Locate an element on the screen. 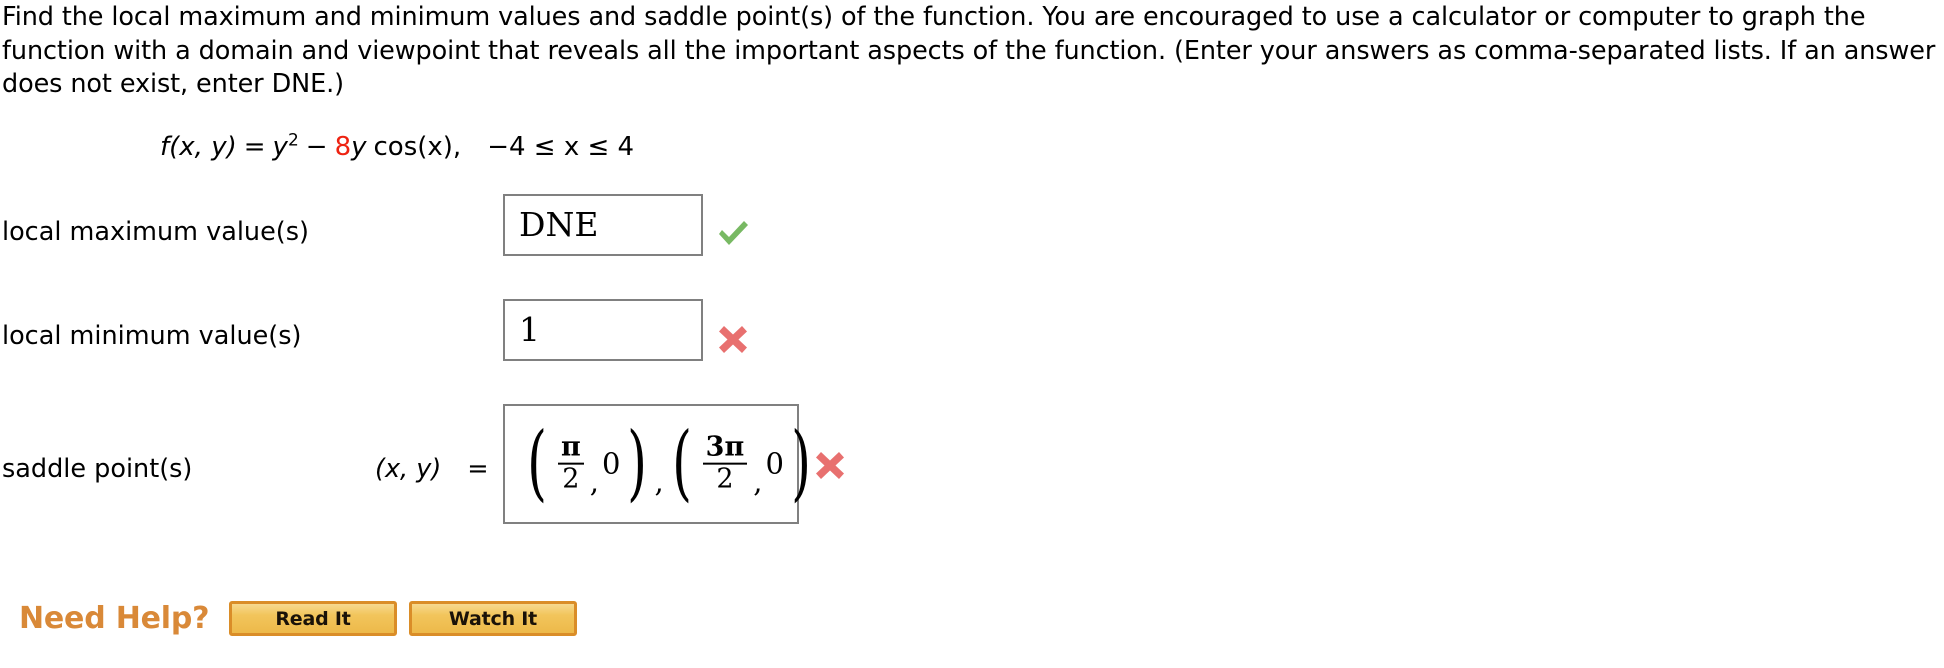 The height and width of the screenshot is (668, 1944). fraction-3pi-over-2: 3π 2 is located at coordinates (725, 464).